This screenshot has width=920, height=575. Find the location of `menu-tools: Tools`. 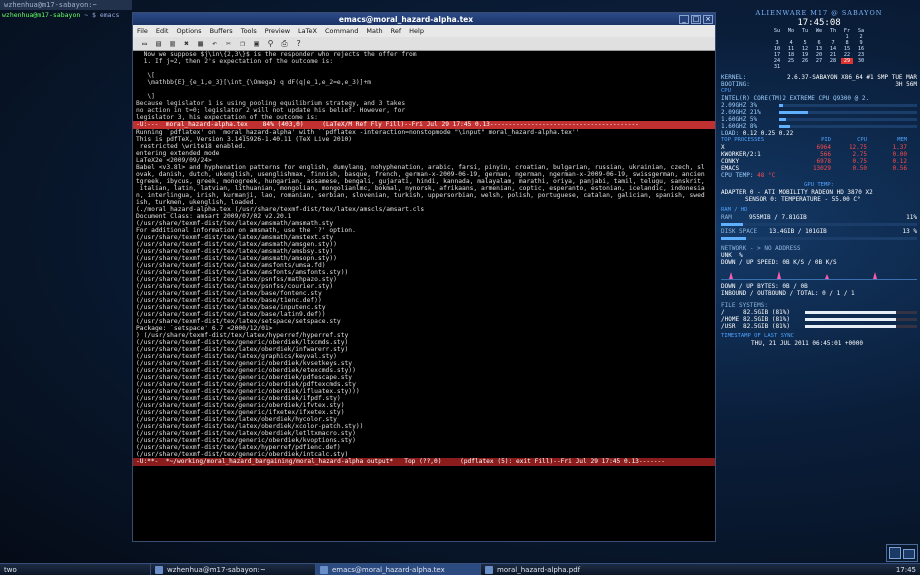

menu-tools: Tools is located at coordinates (249, 31).